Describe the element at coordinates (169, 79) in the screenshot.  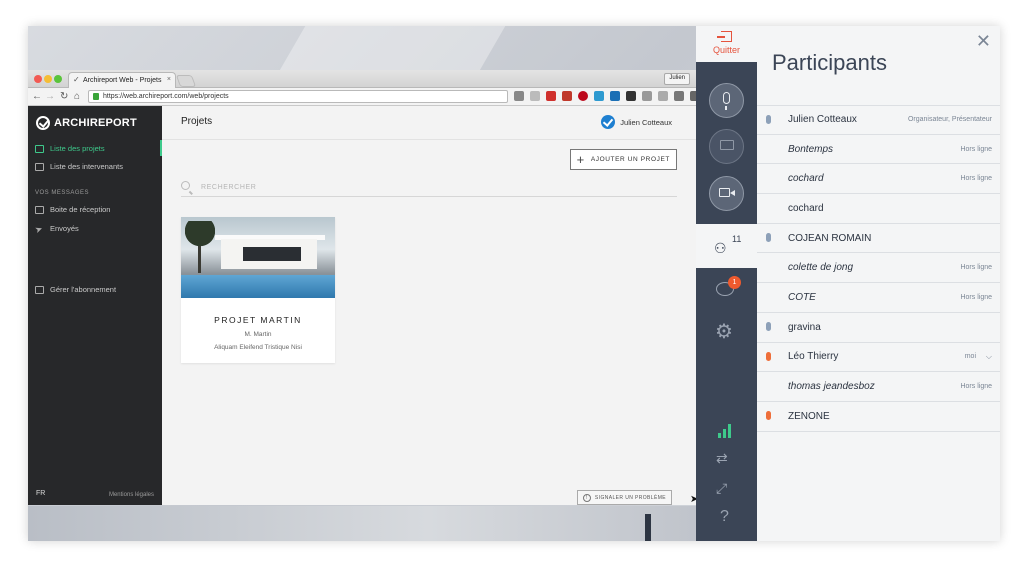
I see `tab-close-icon: ×` at that location.